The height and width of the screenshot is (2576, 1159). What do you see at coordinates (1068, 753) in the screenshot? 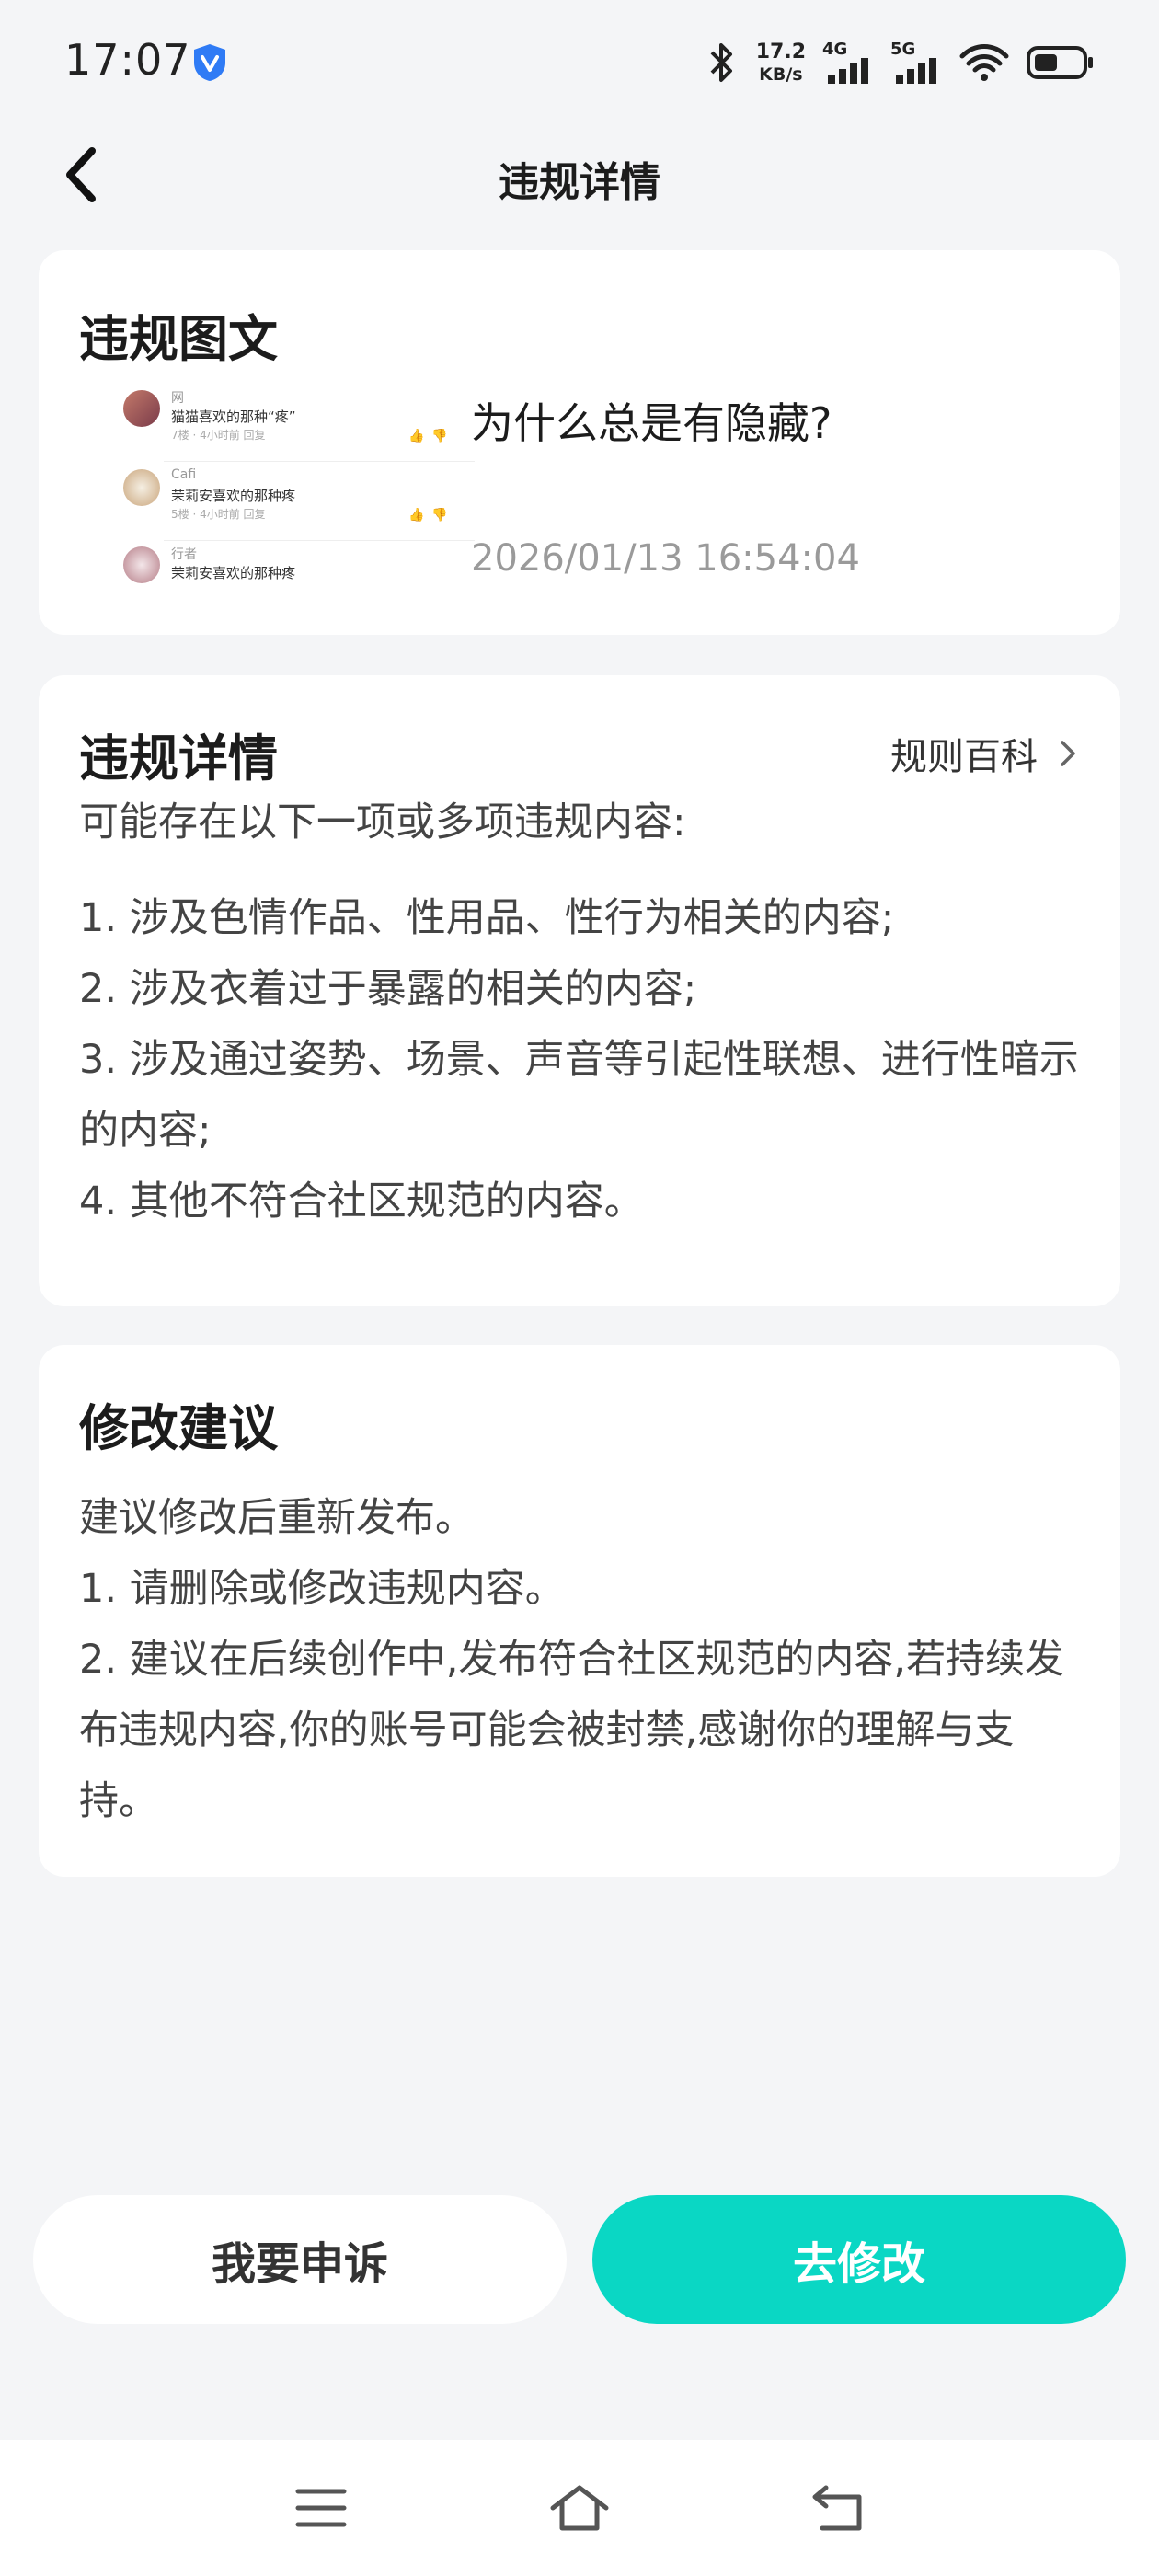
I see `chevron-right-icon` at bounding box center [1068, 753].